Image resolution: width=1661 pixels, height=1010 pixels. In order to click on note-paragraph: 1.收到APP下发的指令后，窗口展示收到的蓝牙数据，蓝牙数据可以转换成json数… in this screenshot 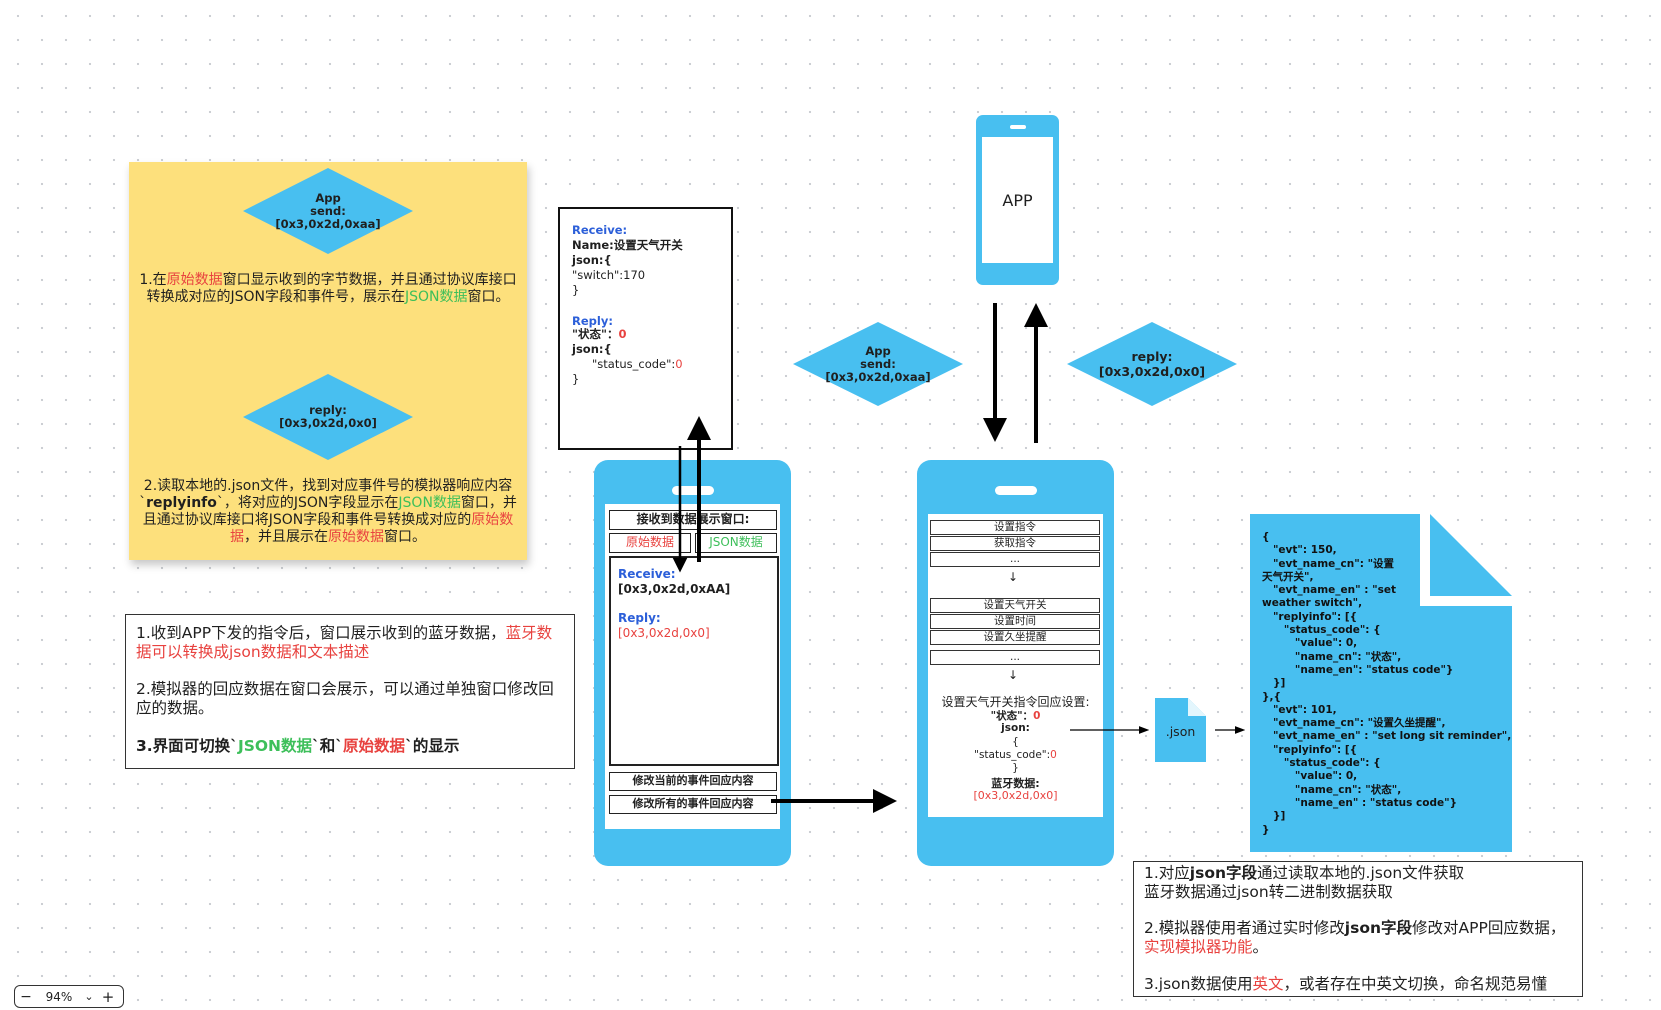, I will do `click(350, 643)`.